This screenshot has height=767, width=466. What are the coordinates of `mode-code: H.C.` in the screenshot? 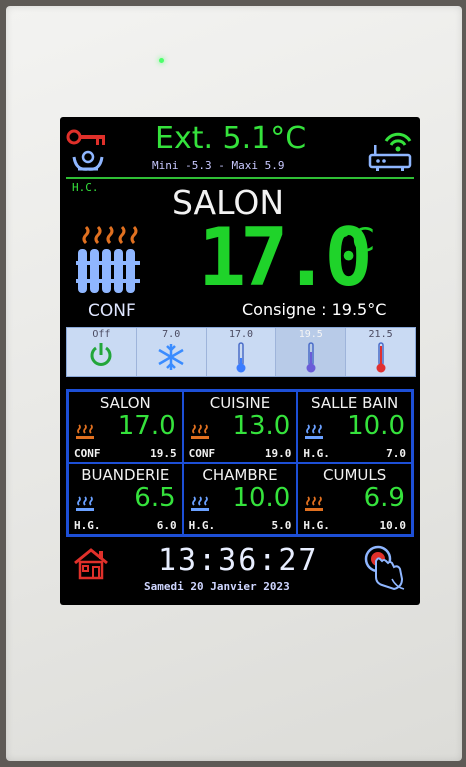 It's located at (85, 187).